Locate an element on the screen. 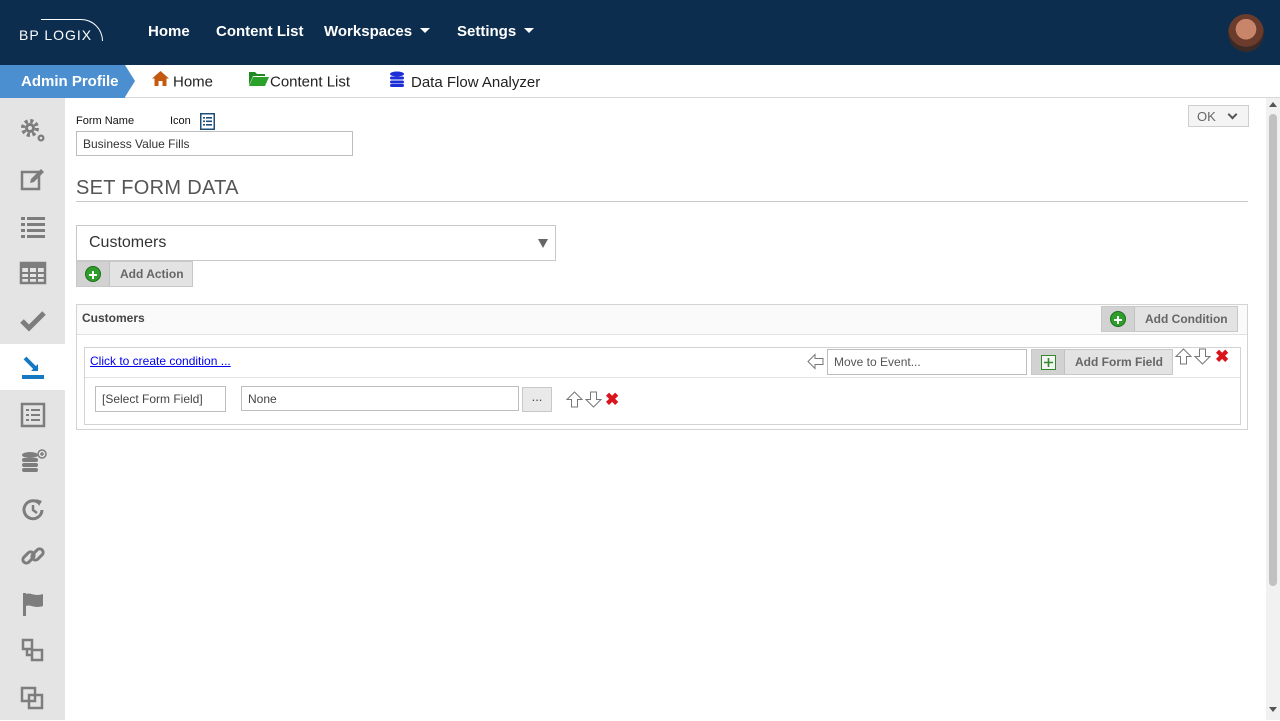 The image size is (1280, 721). dropdown-arrow-icon is located at coordinates (543, 243).